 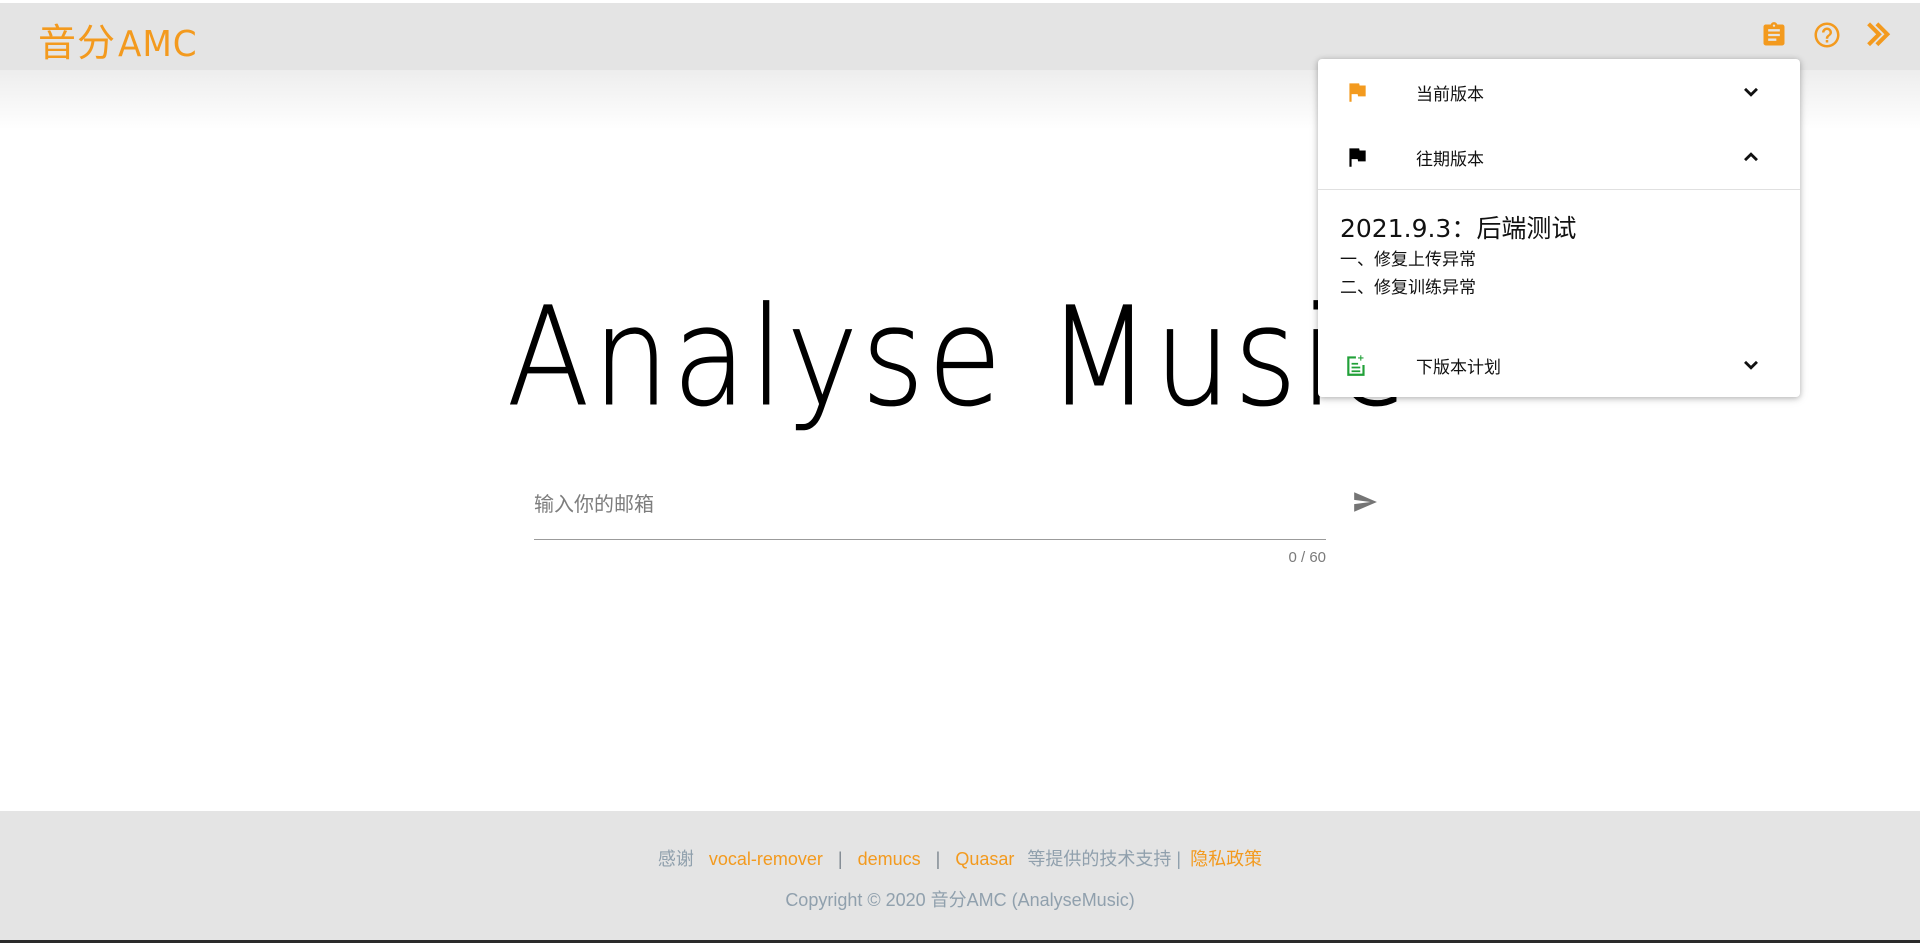 I want to click on hero-title: Analyse Music, so click(x=957, y=364).